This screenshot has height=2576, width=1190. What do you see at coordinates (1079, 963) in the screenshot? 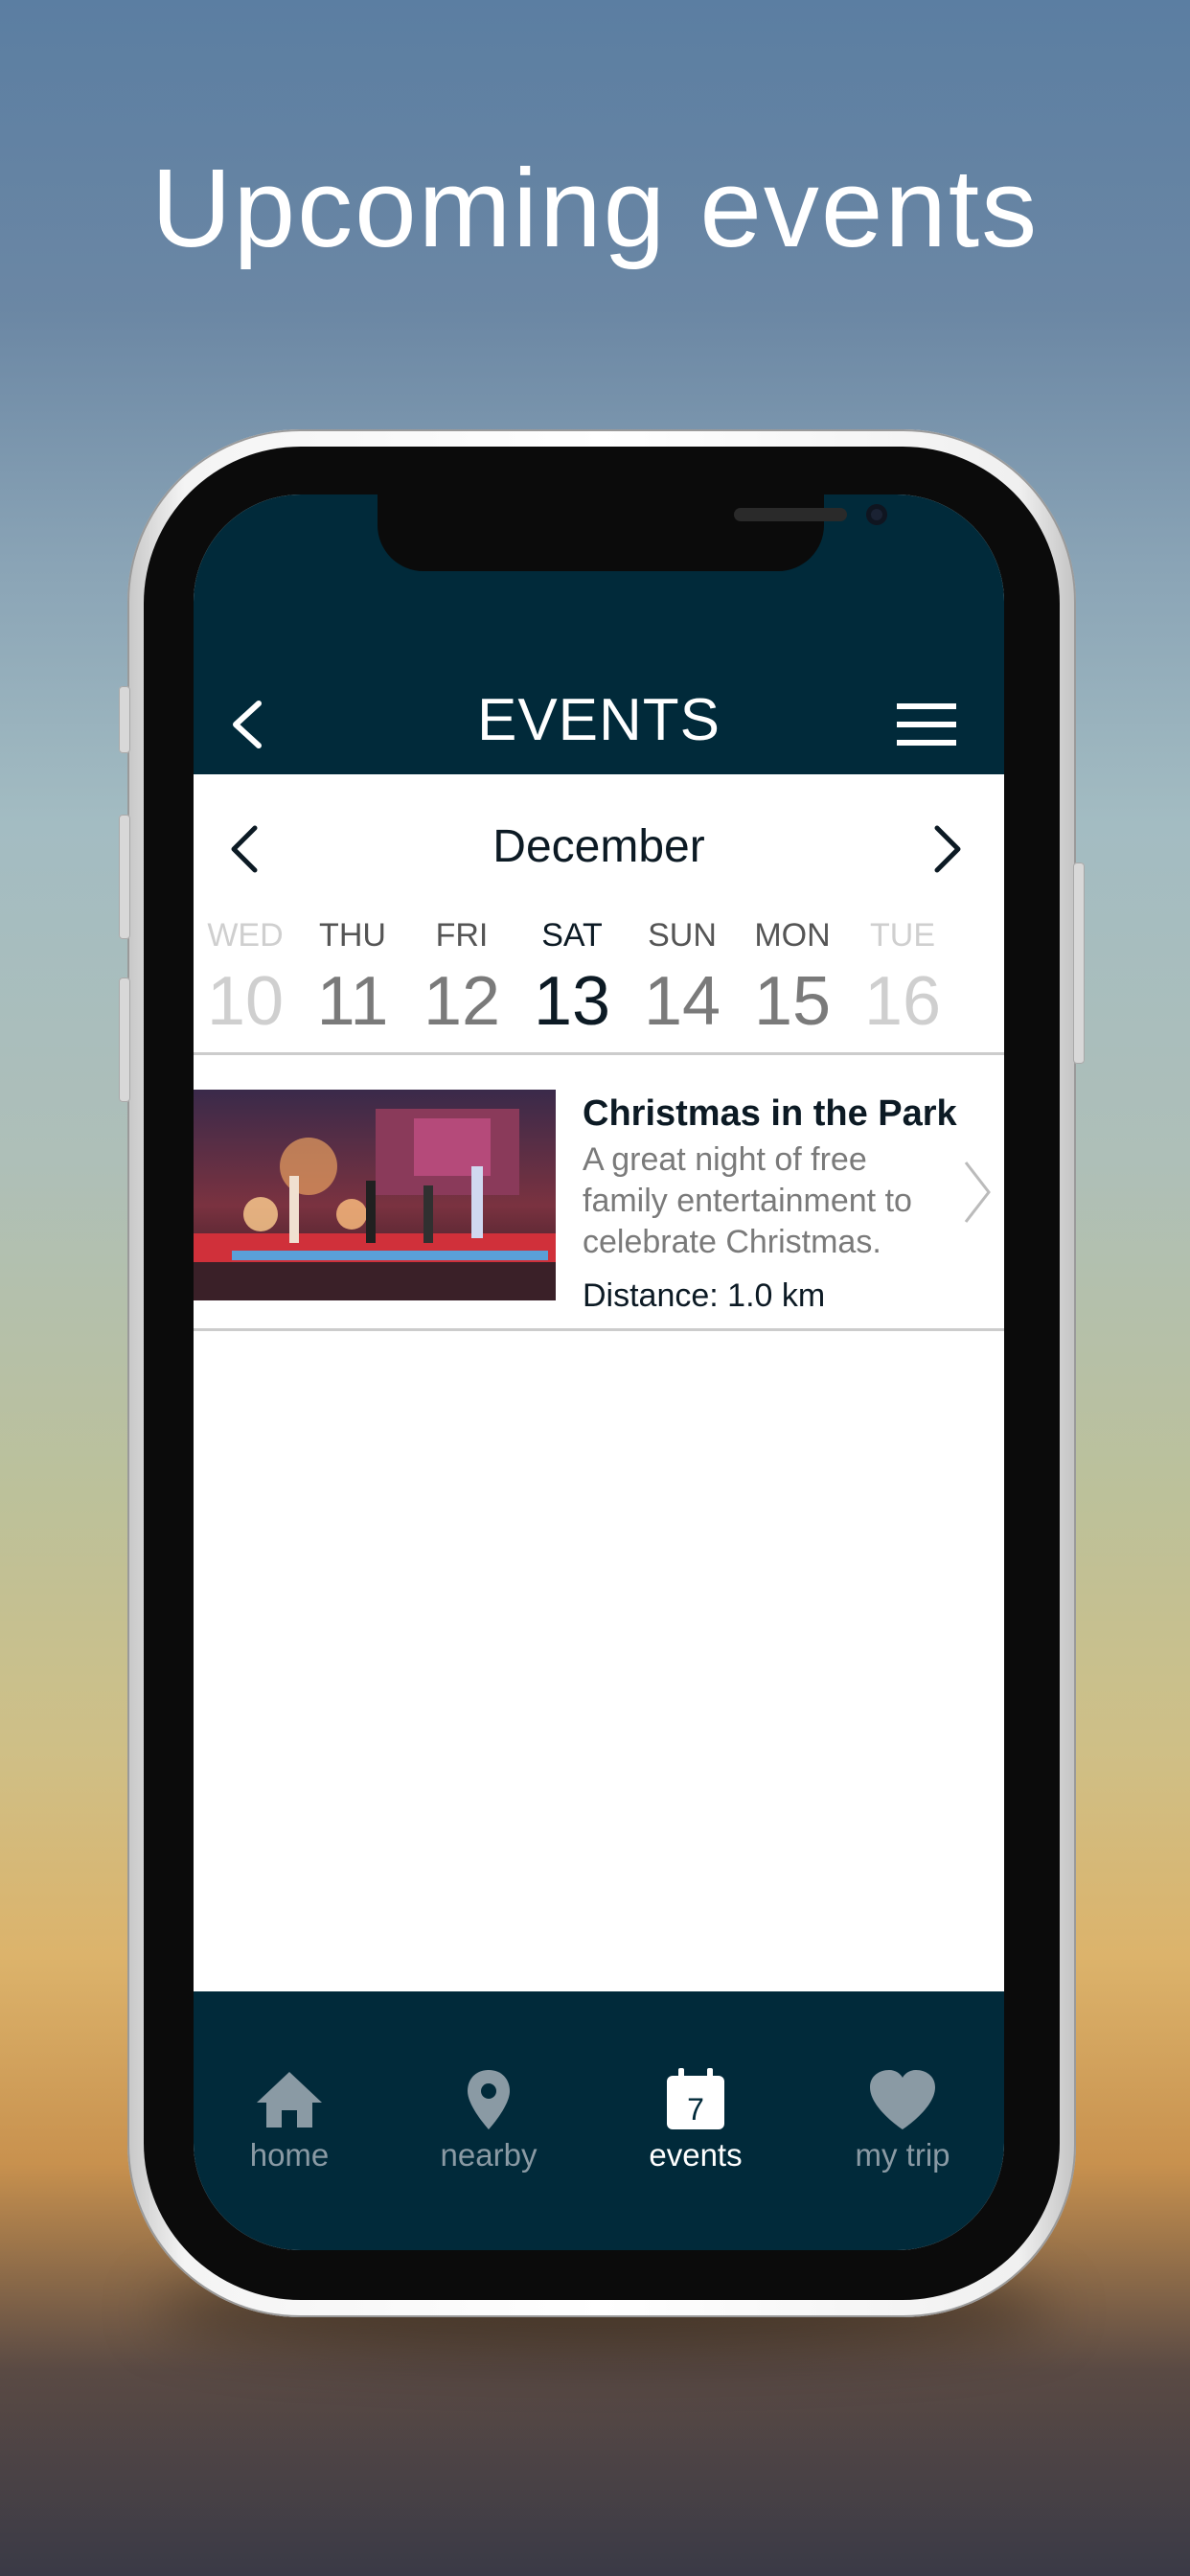
I see `power-button` at bounding box center [1079, 963].